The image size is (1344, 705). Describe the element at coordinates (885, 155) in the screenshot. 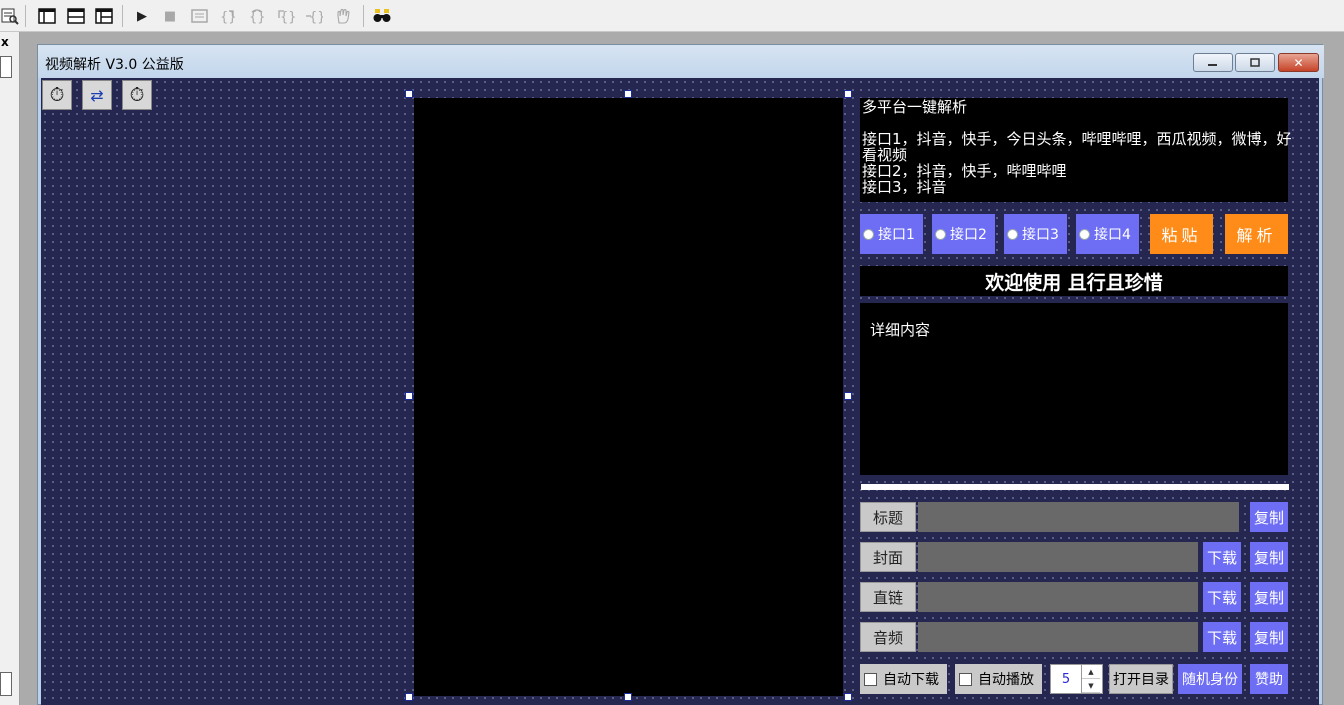

I see `info-line: 看视频` at that location.